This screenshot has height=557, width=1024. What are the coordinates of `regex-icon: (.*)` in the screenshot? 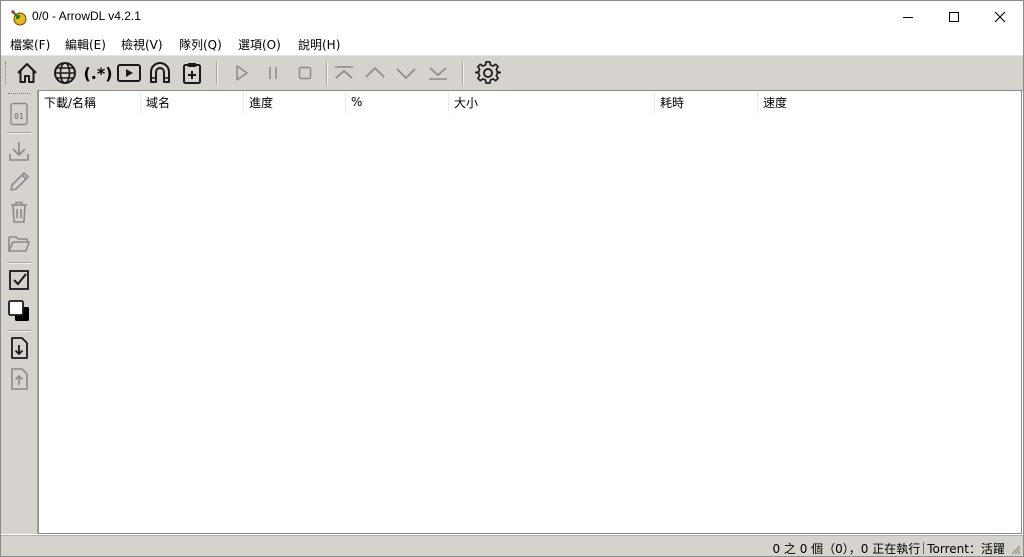 It's located at (98, 73).